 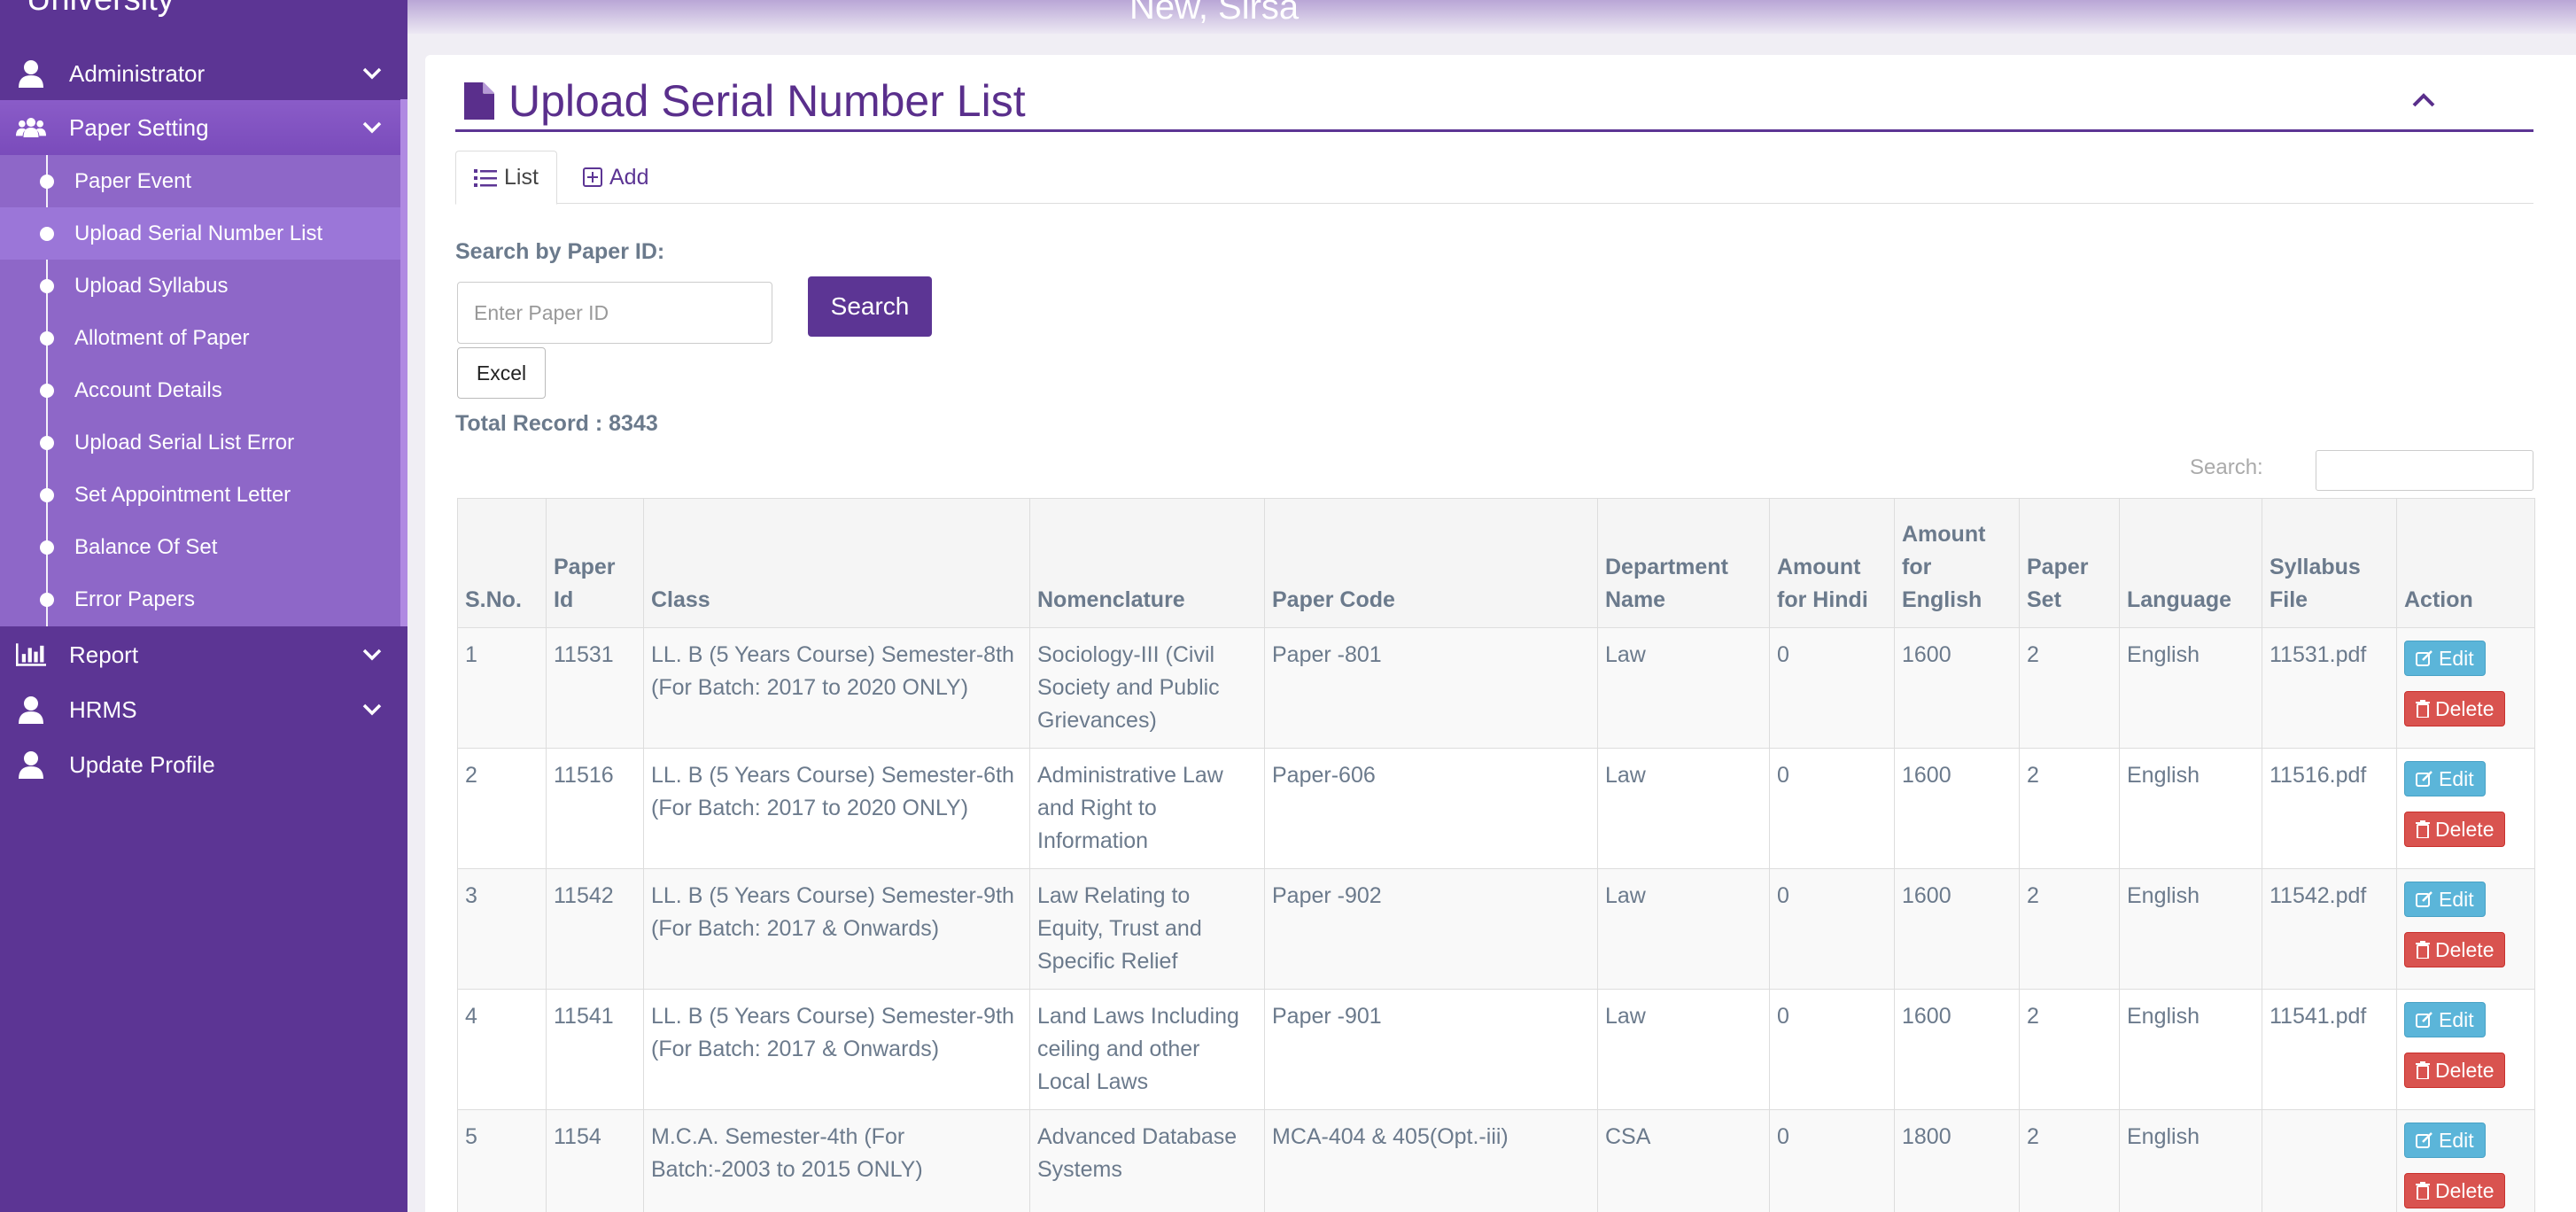 I want to click on paper-id-input, so click(x=614, y=313).